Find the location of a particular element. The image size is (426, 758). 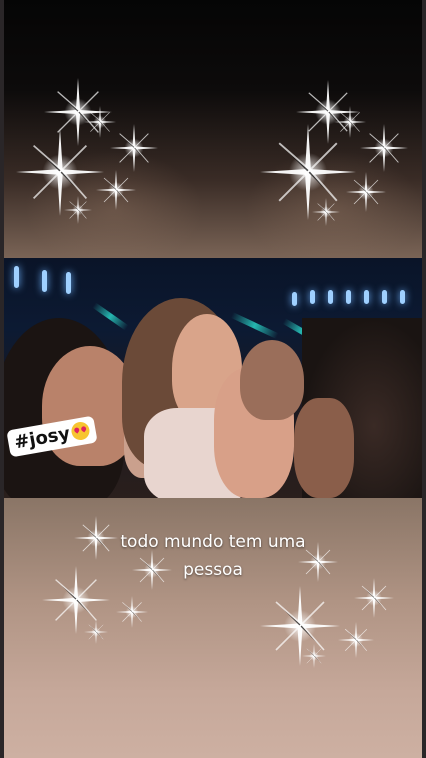

person-right-face is located at coordinates (272, 380).